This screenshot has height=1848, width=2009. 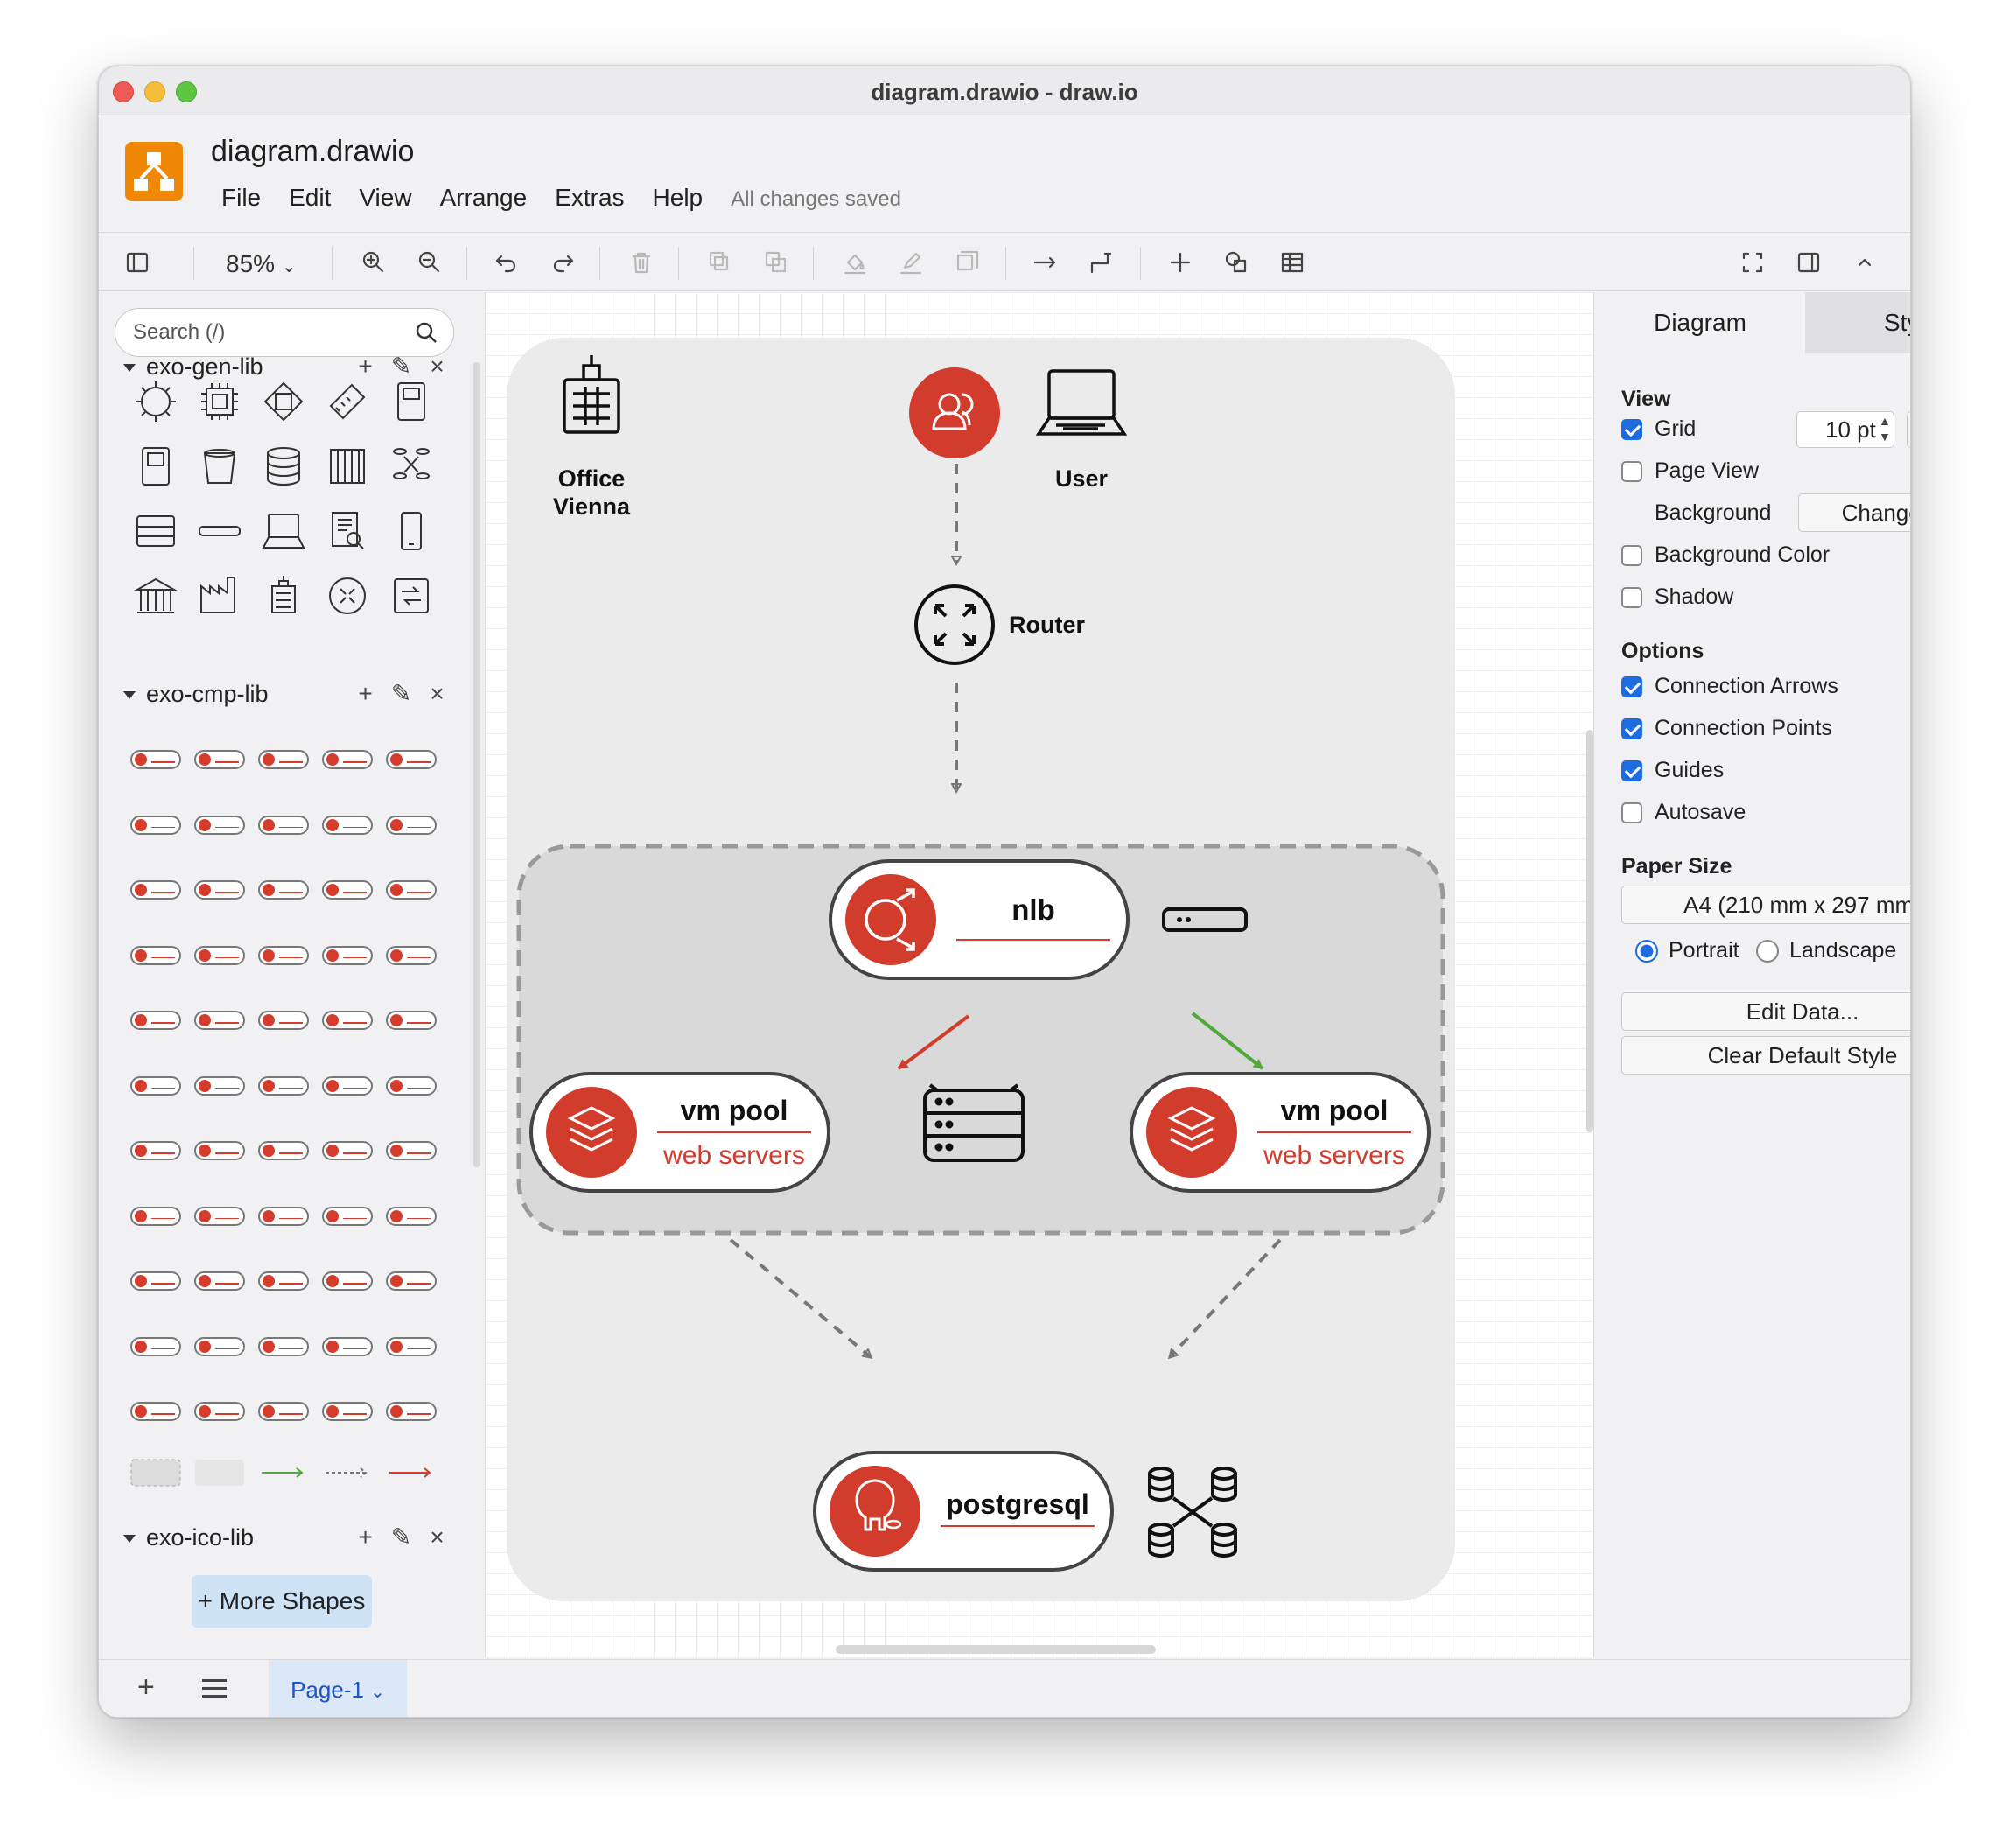 What do you see at coordinates (1725, 555) in the screenshot?
I see `background-color-checkbox: Background Color` at bounding box center [1725, 555].